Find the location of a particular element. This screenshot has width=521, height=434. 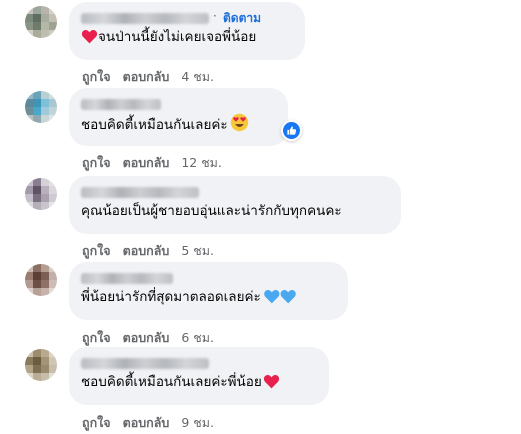

comment-bubble: ชอบคิดตี้เหมือนกันเลยค่ะพี่น้อย is located at coordinates (199, 376).